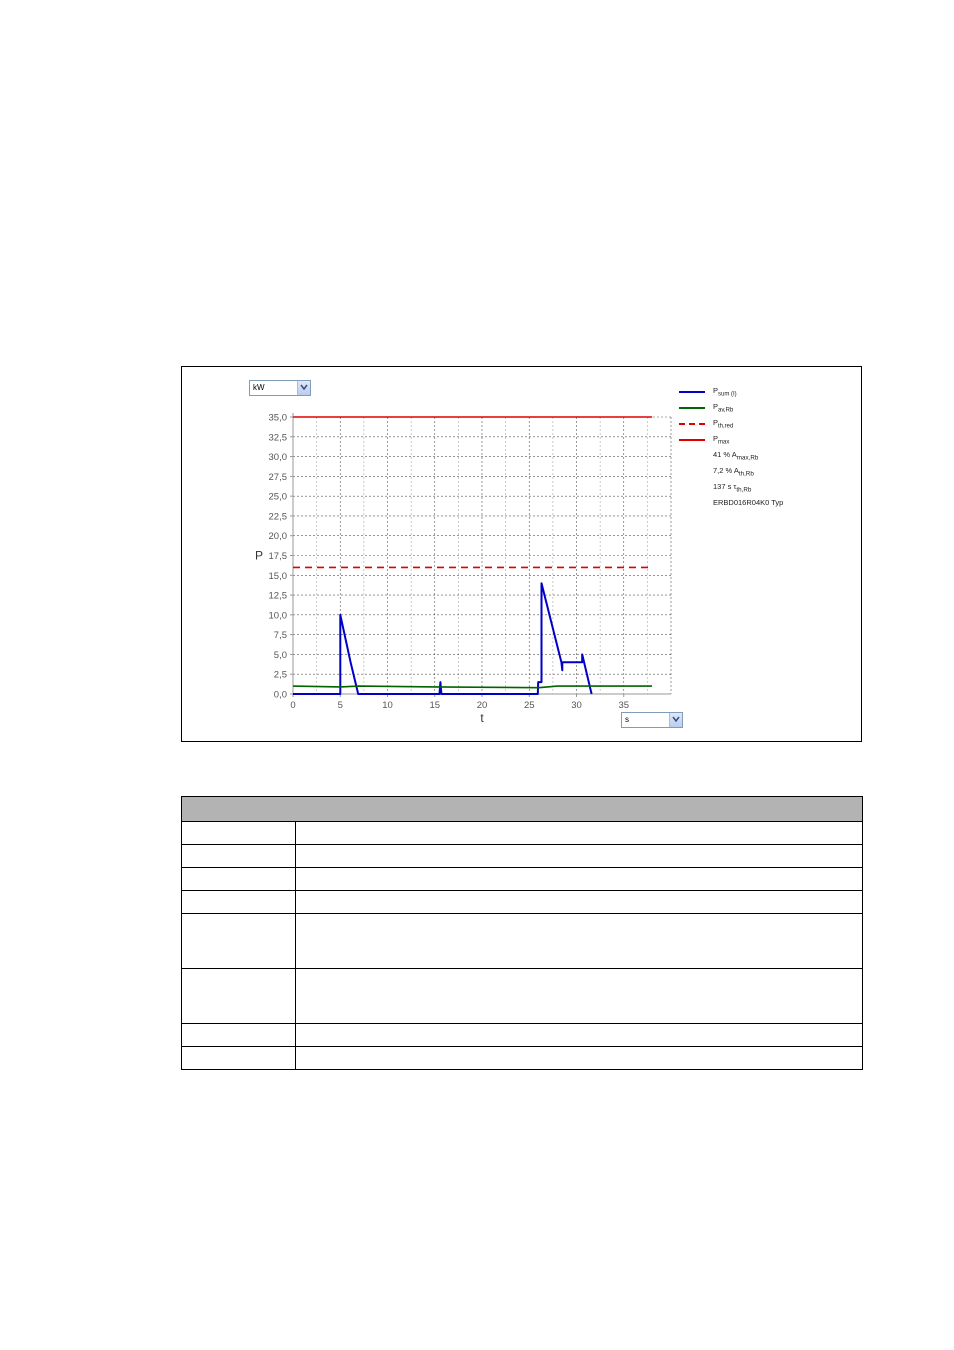 The image size is (954, 1350). Describe the element at coordinates (529, 705) in the screenshot. I see `x-tick-label: 25` at that location.